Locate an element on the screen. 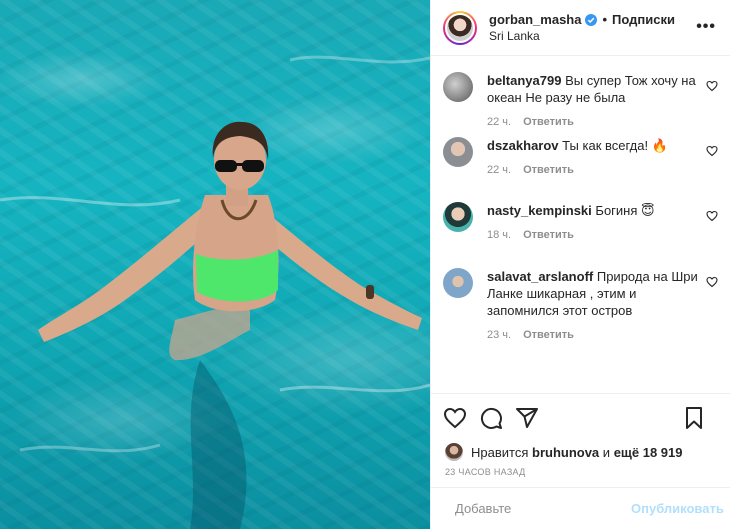 The width and height of the screenshot is (730, 529). liker-username: bruhunova is located at coordinates (565, 452).